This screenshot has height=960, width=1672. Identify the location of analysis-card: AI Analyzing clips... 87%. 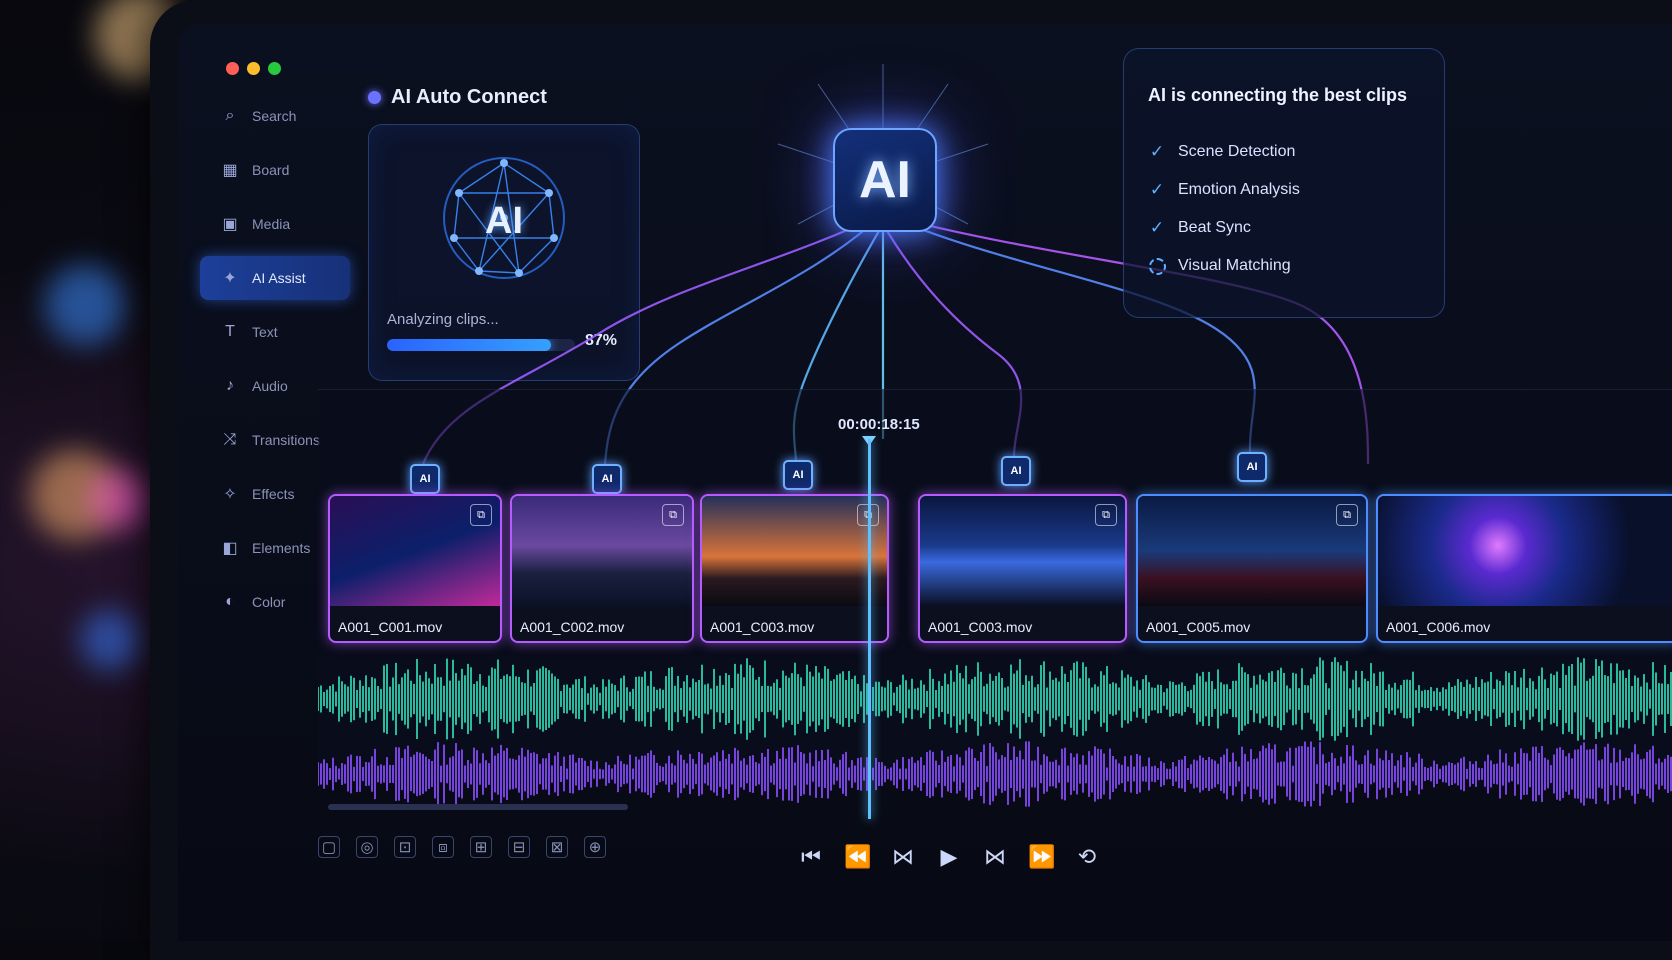
(504, 252).